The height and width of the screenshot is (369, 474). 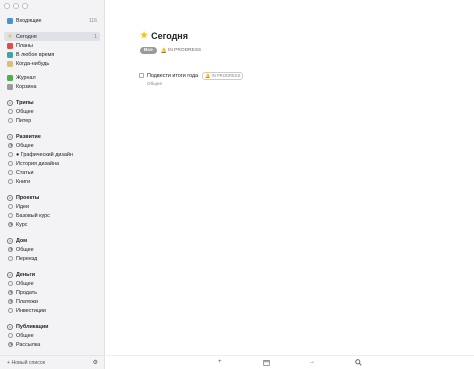 What do you see at coordinates (93, 20) in the screenshot?
I see `sidebar-item-count: 116` at bounding box center [93, 20].